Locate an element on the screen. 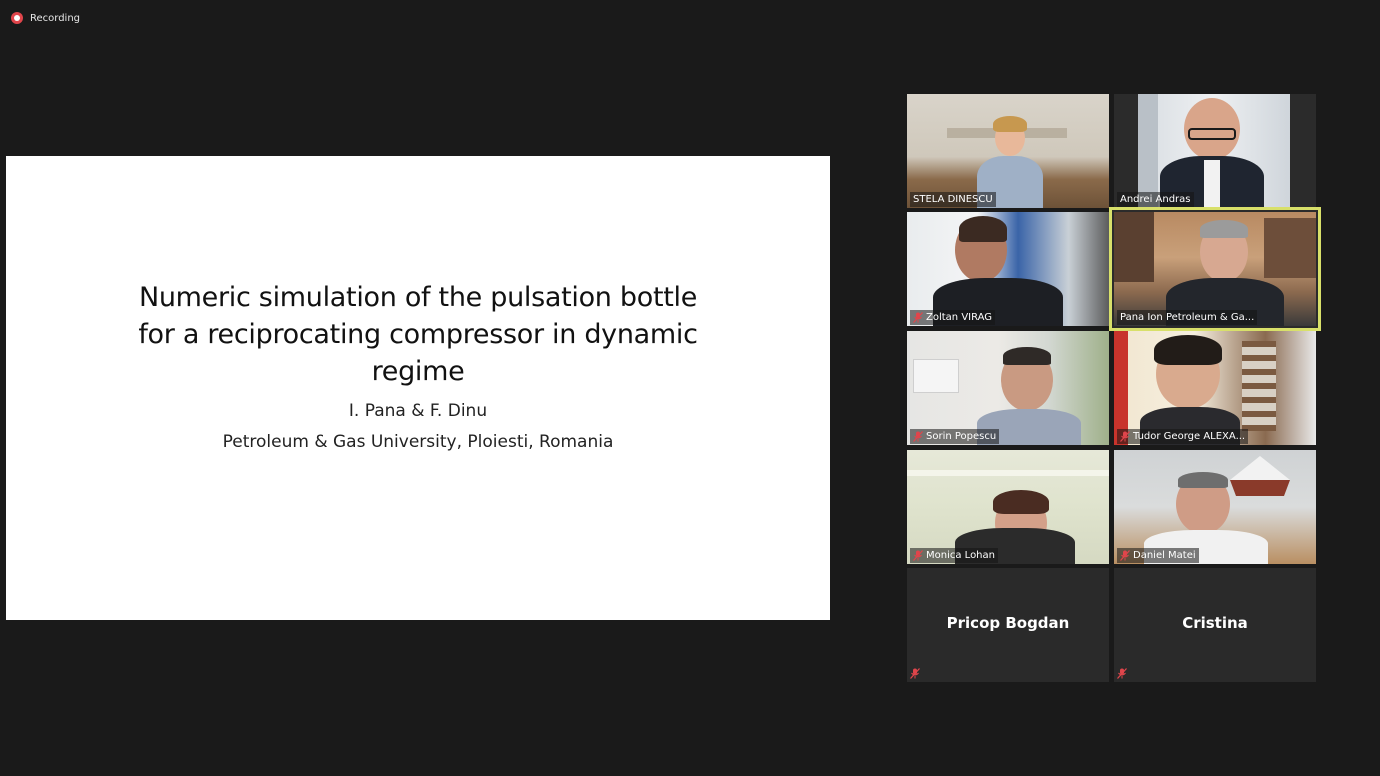 This screenshot has height=776, width=1380. participant-name: Pricop Bogdan is located at coordinates (1008, 623).